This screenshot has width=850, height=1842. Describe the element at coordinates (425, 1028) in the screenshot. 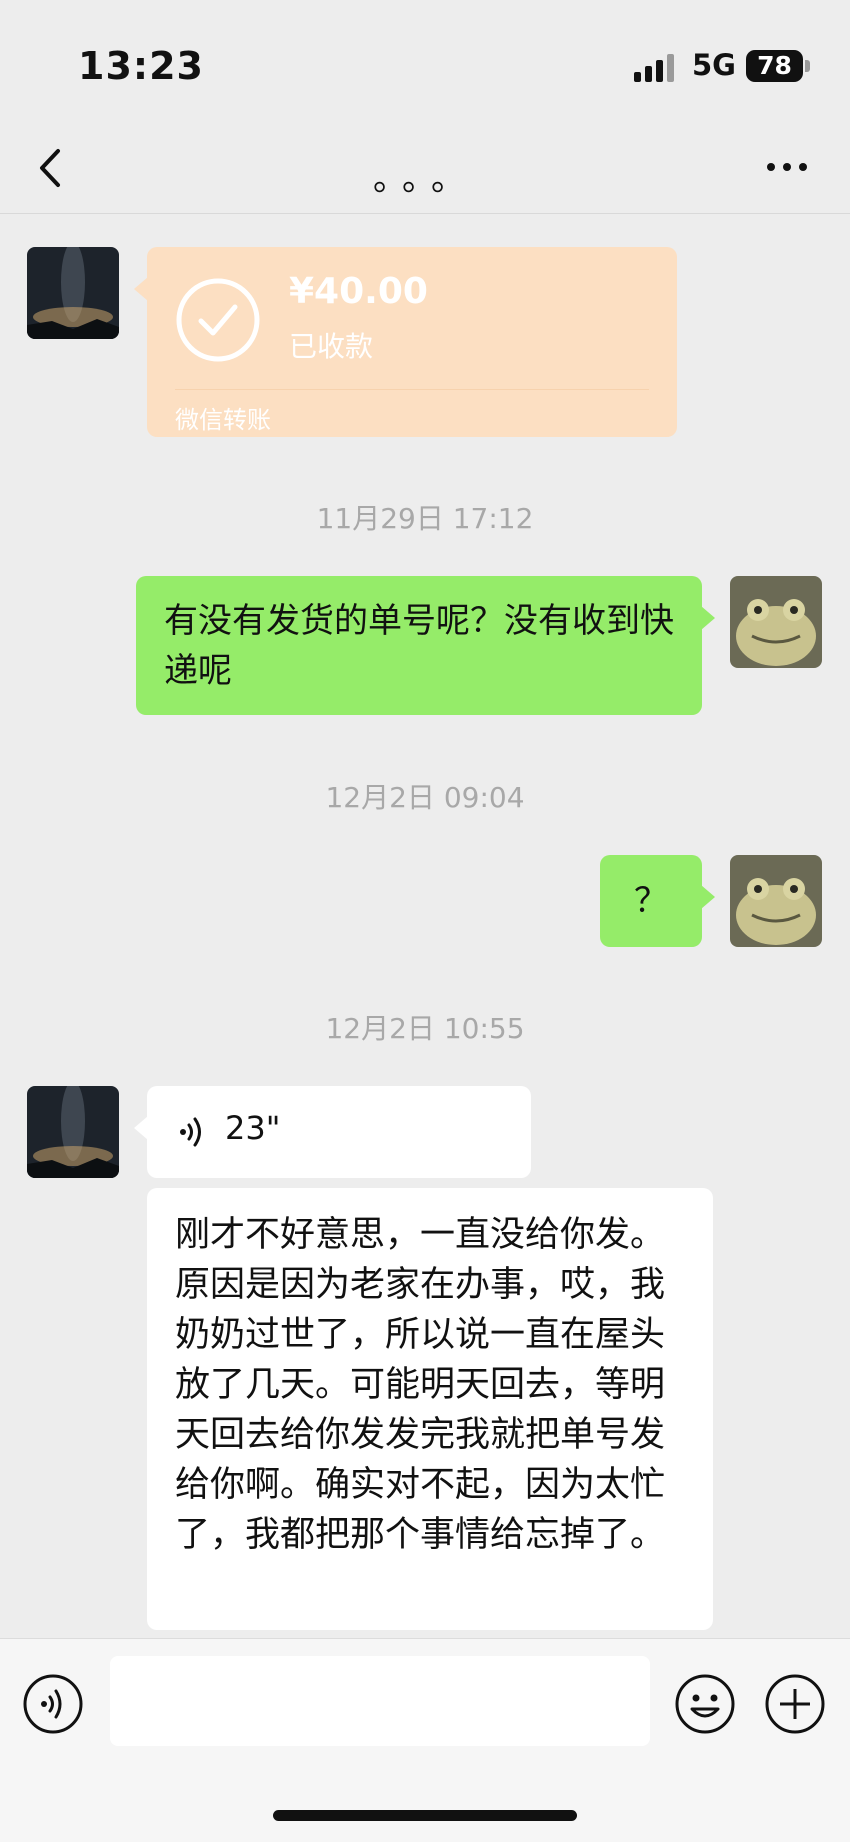

I see `timestamp: 12月2日 10:55` at that location.